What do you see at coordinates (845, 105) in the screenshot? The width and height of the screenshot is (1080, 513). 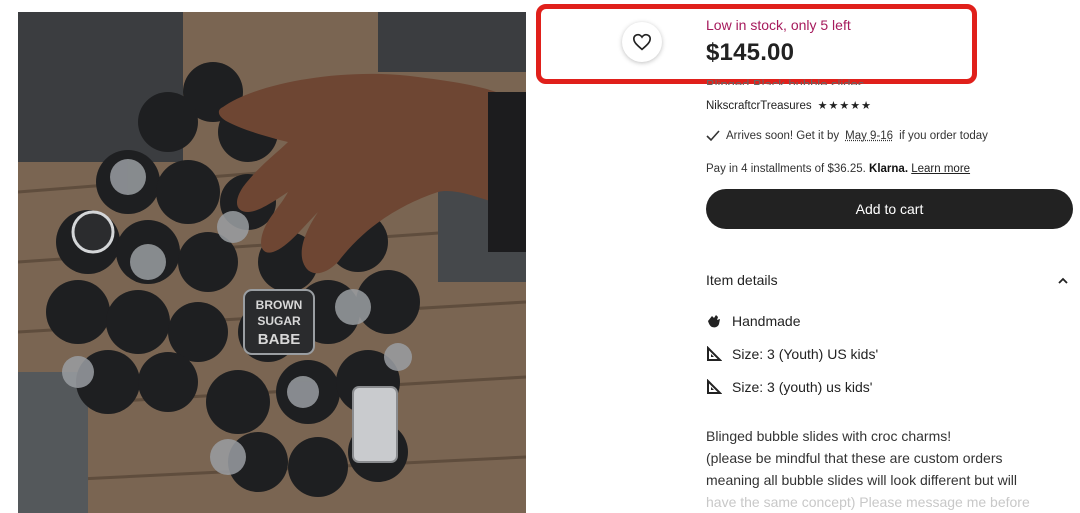 I see `rating-stars: ★★★★★` at bounding box center [845, 105].